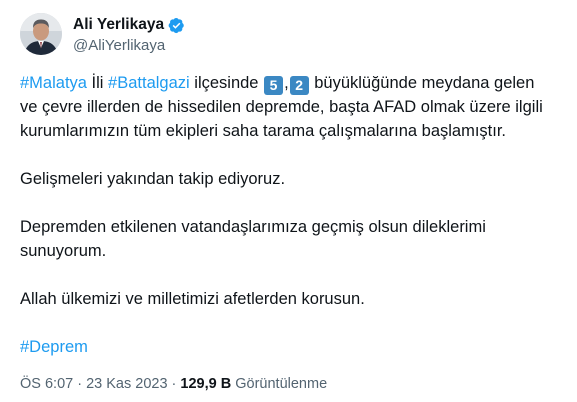 This screenshot has width=577, height=402. What do you see at coordinates (205, 384) in the screenshot?
I see `view-count: 129,9 B` at bounding box center [205, 384].